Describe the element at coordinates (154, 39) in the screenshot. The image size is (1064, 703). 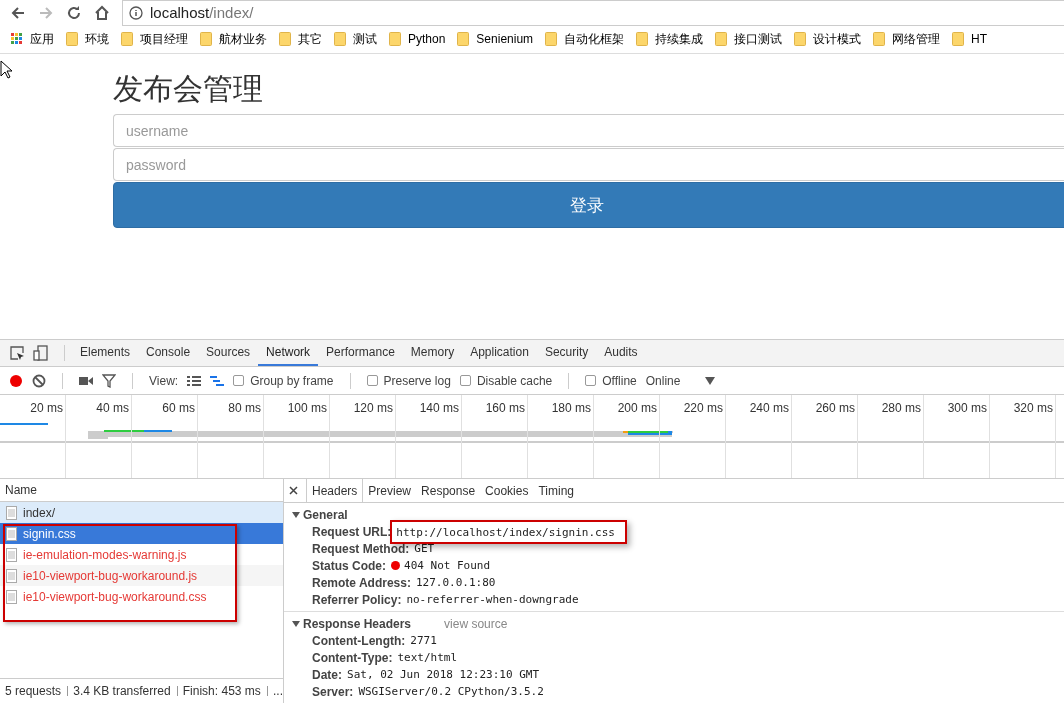
I see `bookmark-item: 项目经理` at that location.